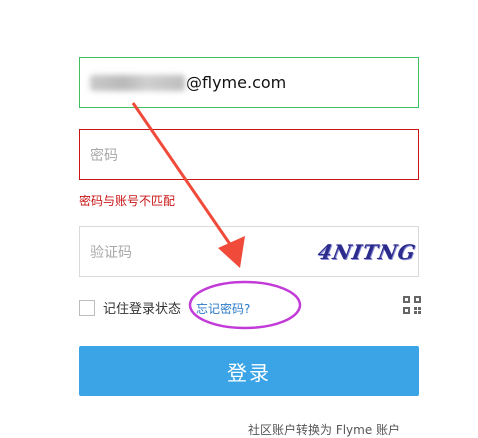 This screenshot has height=438, width=478. Describe the element at coordinates (142, 309) in the screenshot. I see `remember-label: 记住登录状态` at that location.